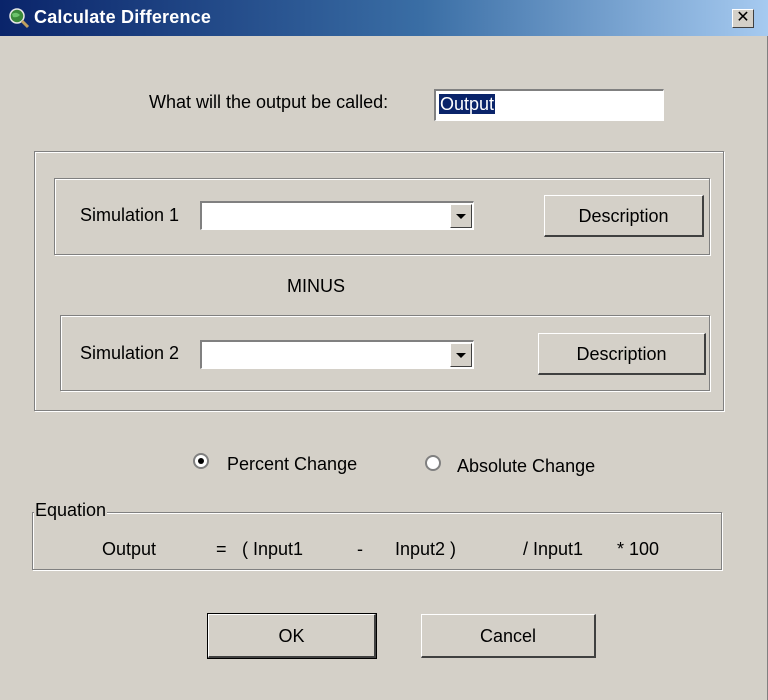  What do you see at coordinates (273, 549) in the screenshot?
I see `equation-input1-term: ( Input1` at bounding box center [273, 549].